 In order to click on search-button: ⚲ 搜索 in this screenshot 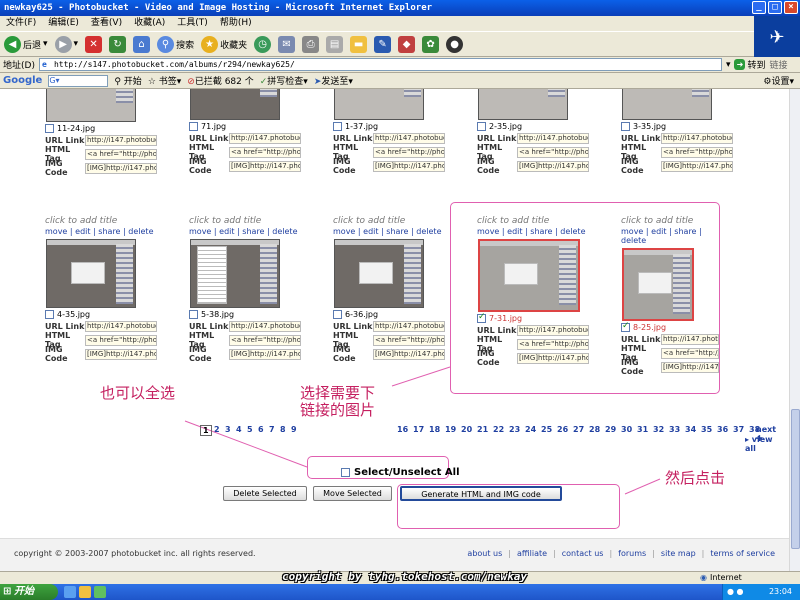, I will do `click(175, 44)`.